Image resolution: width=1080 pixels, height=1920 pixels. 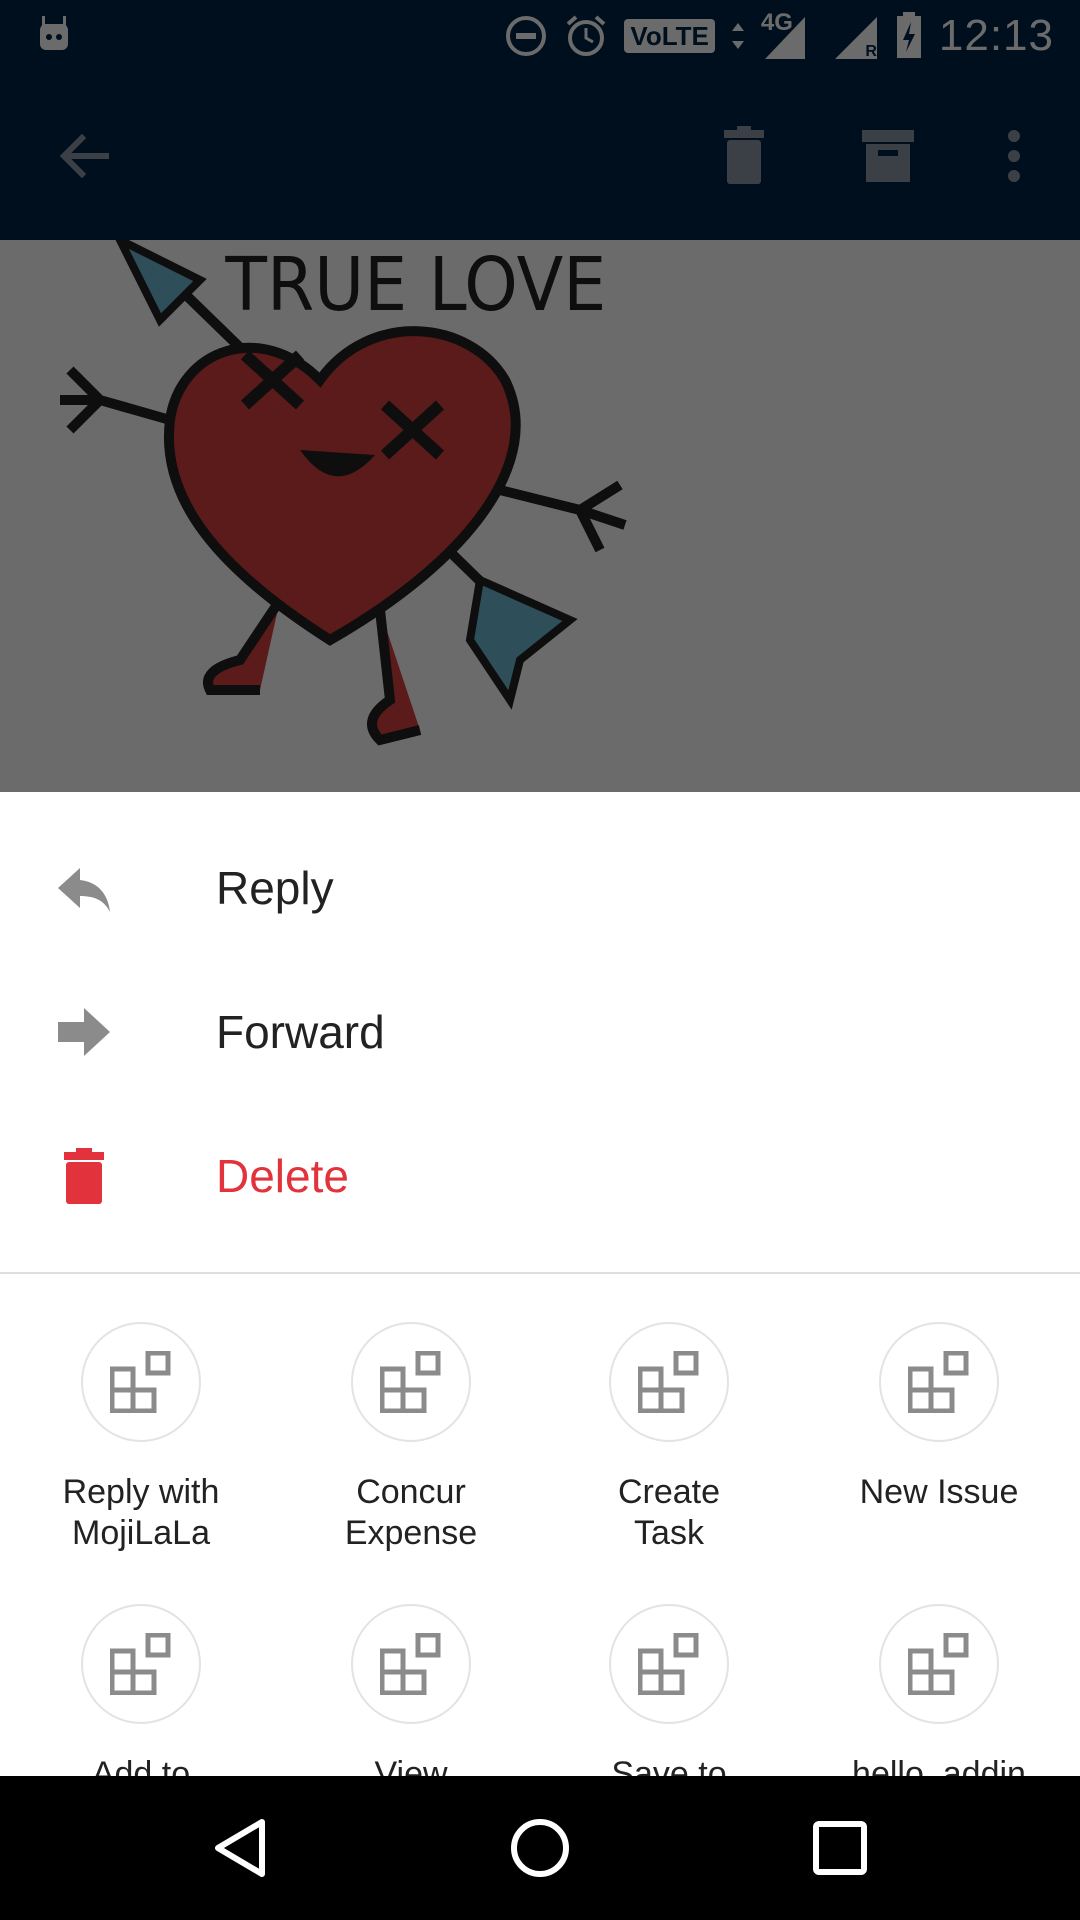 What do you see at coordinates (669, 1765) in the screenshot?
I see `addin-label: Save to` at bounding box center [669, 1765].